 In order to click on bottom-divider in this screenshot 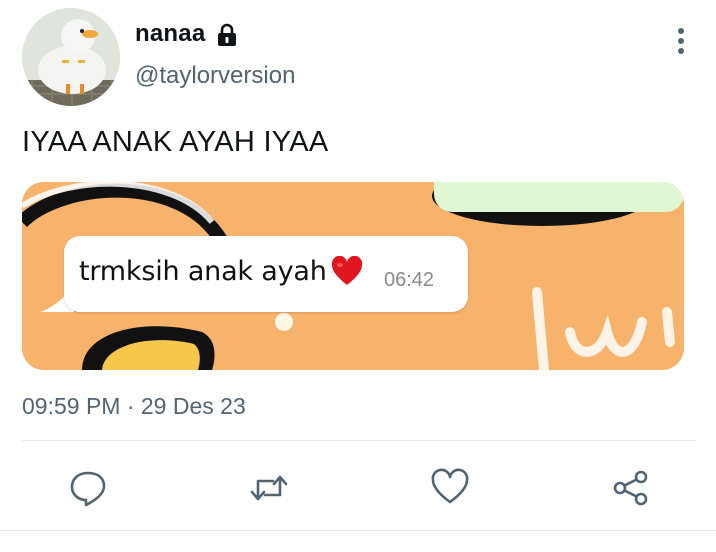, I will do `click(358, 530)`.